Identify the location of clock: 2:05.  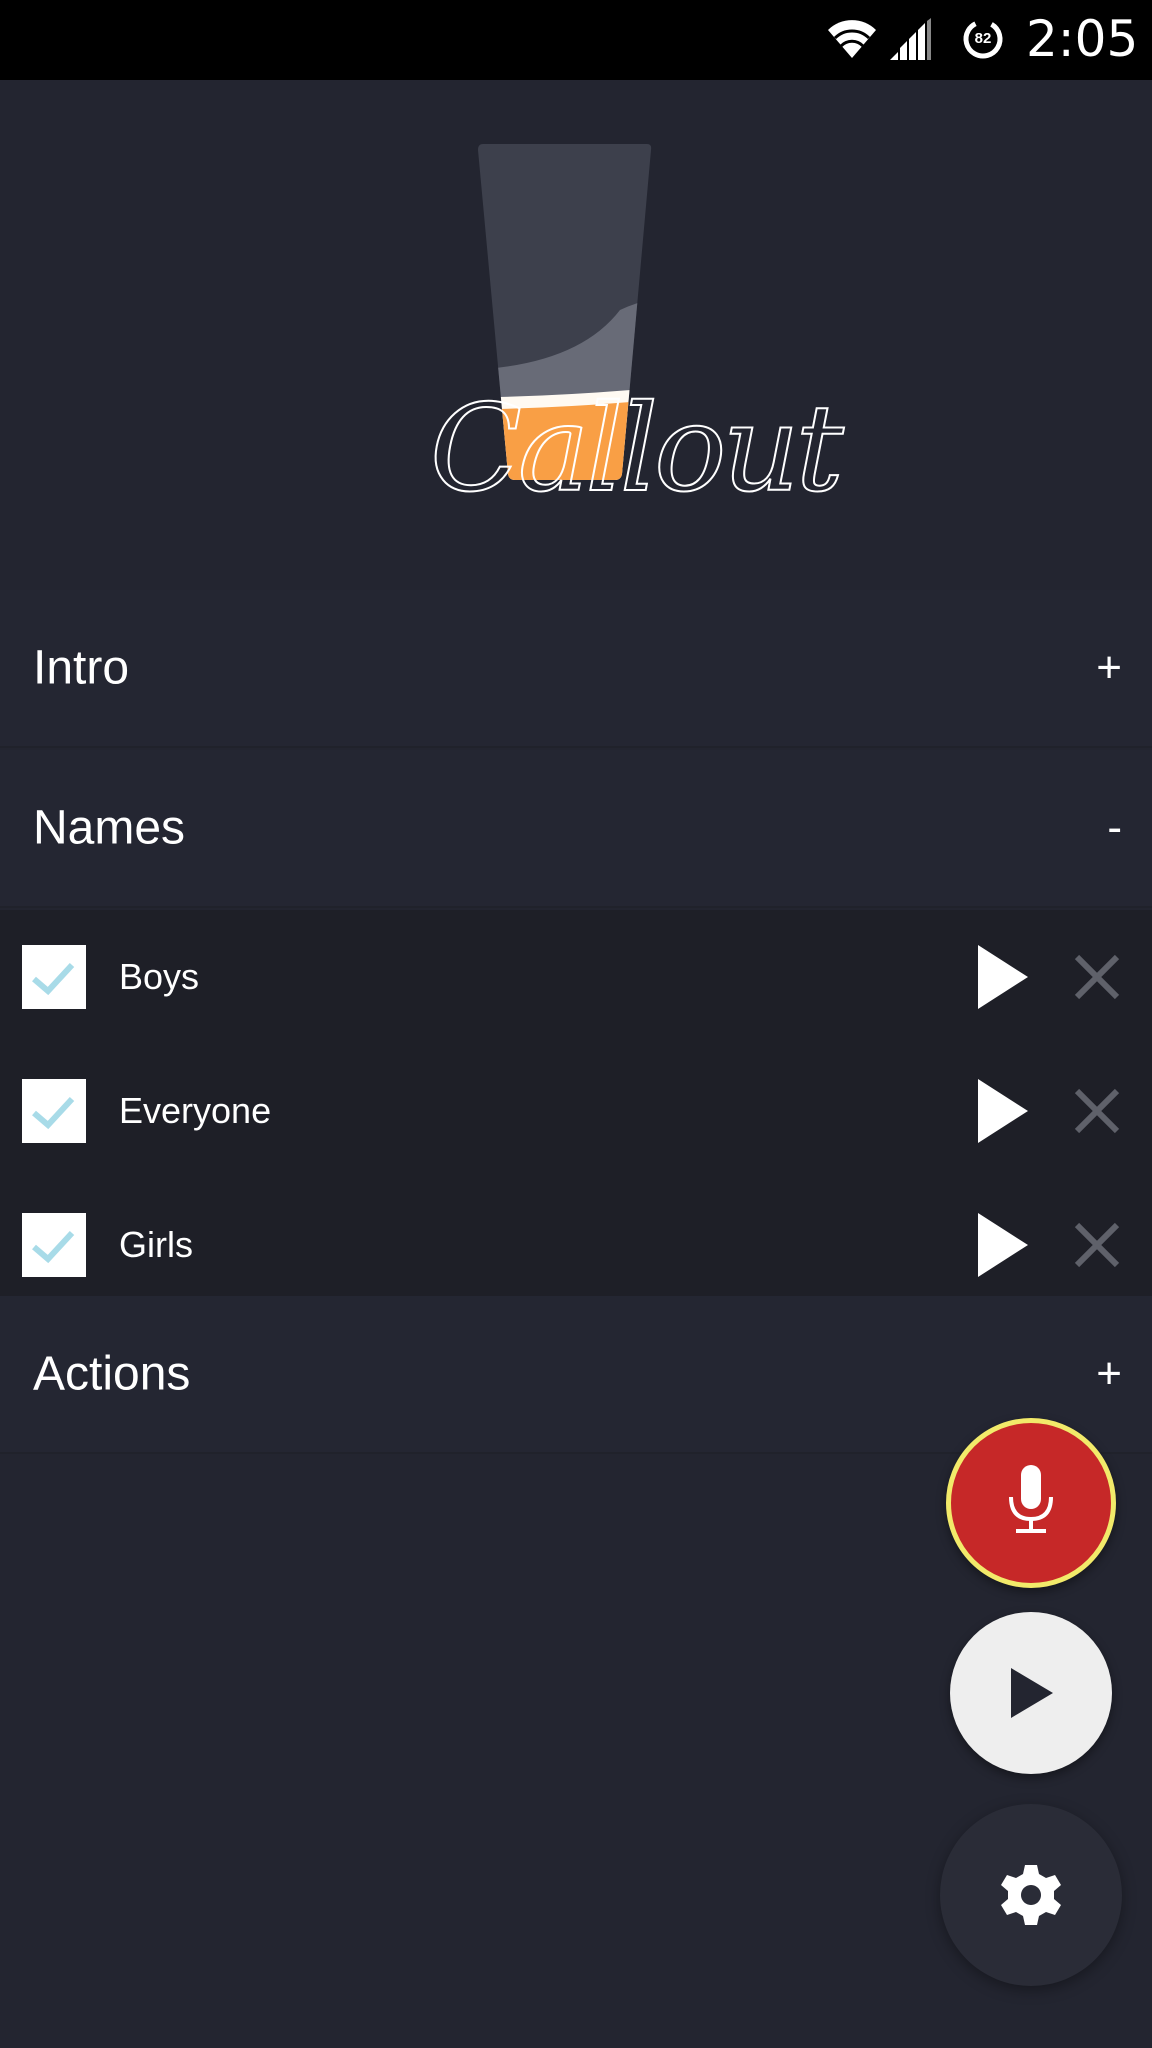
(1082, 39).